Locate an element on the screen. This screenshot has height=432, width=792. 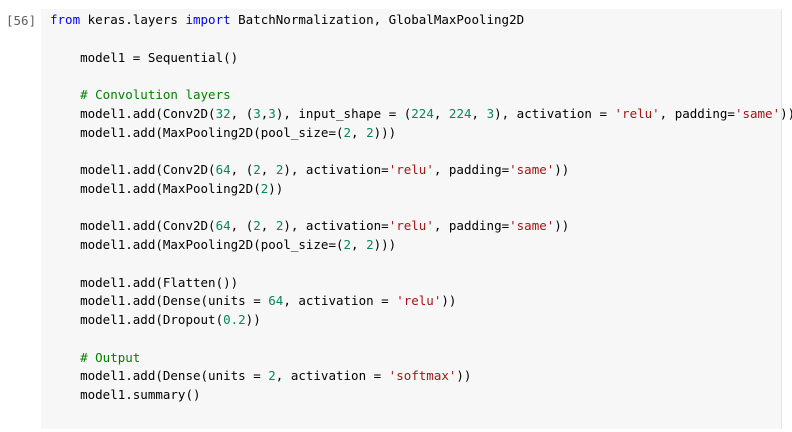
code-text: model1.summary() is located at coordinates (125, 394).